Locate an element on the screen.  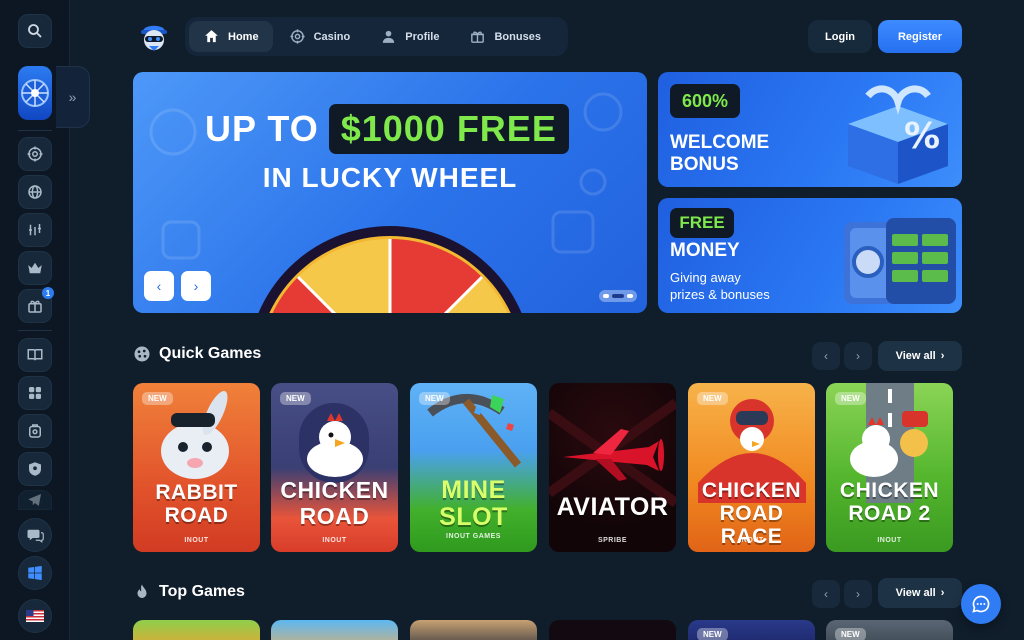
view-all-label: View all is located at coordinates (915, 593).